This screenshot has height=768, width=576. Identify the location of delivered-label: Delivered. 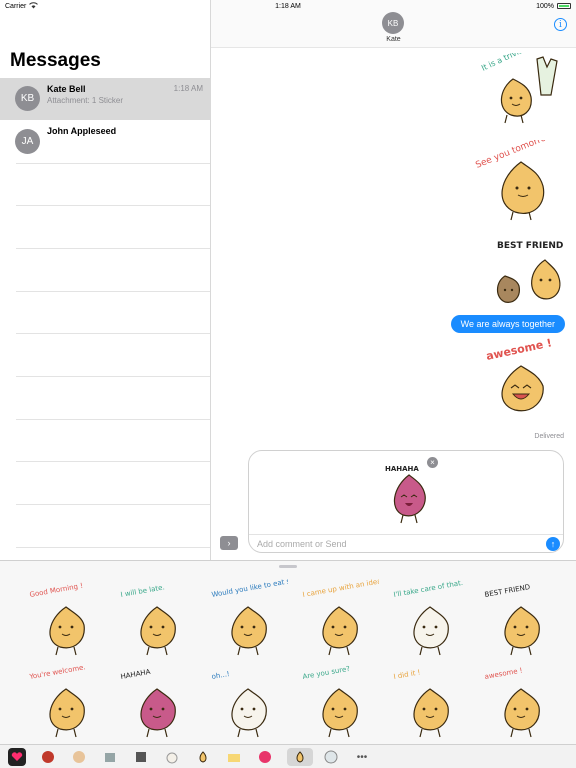
(549, 436).